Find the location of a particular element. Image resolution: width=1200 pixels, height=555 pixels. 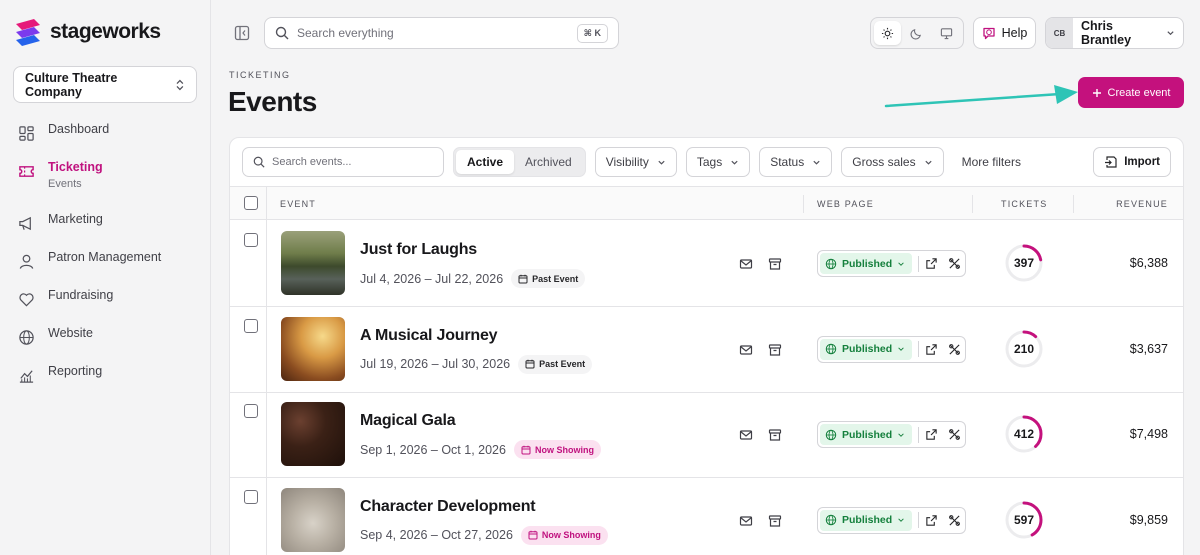

tab-archived: Archived is located at coordinates (548, 162).